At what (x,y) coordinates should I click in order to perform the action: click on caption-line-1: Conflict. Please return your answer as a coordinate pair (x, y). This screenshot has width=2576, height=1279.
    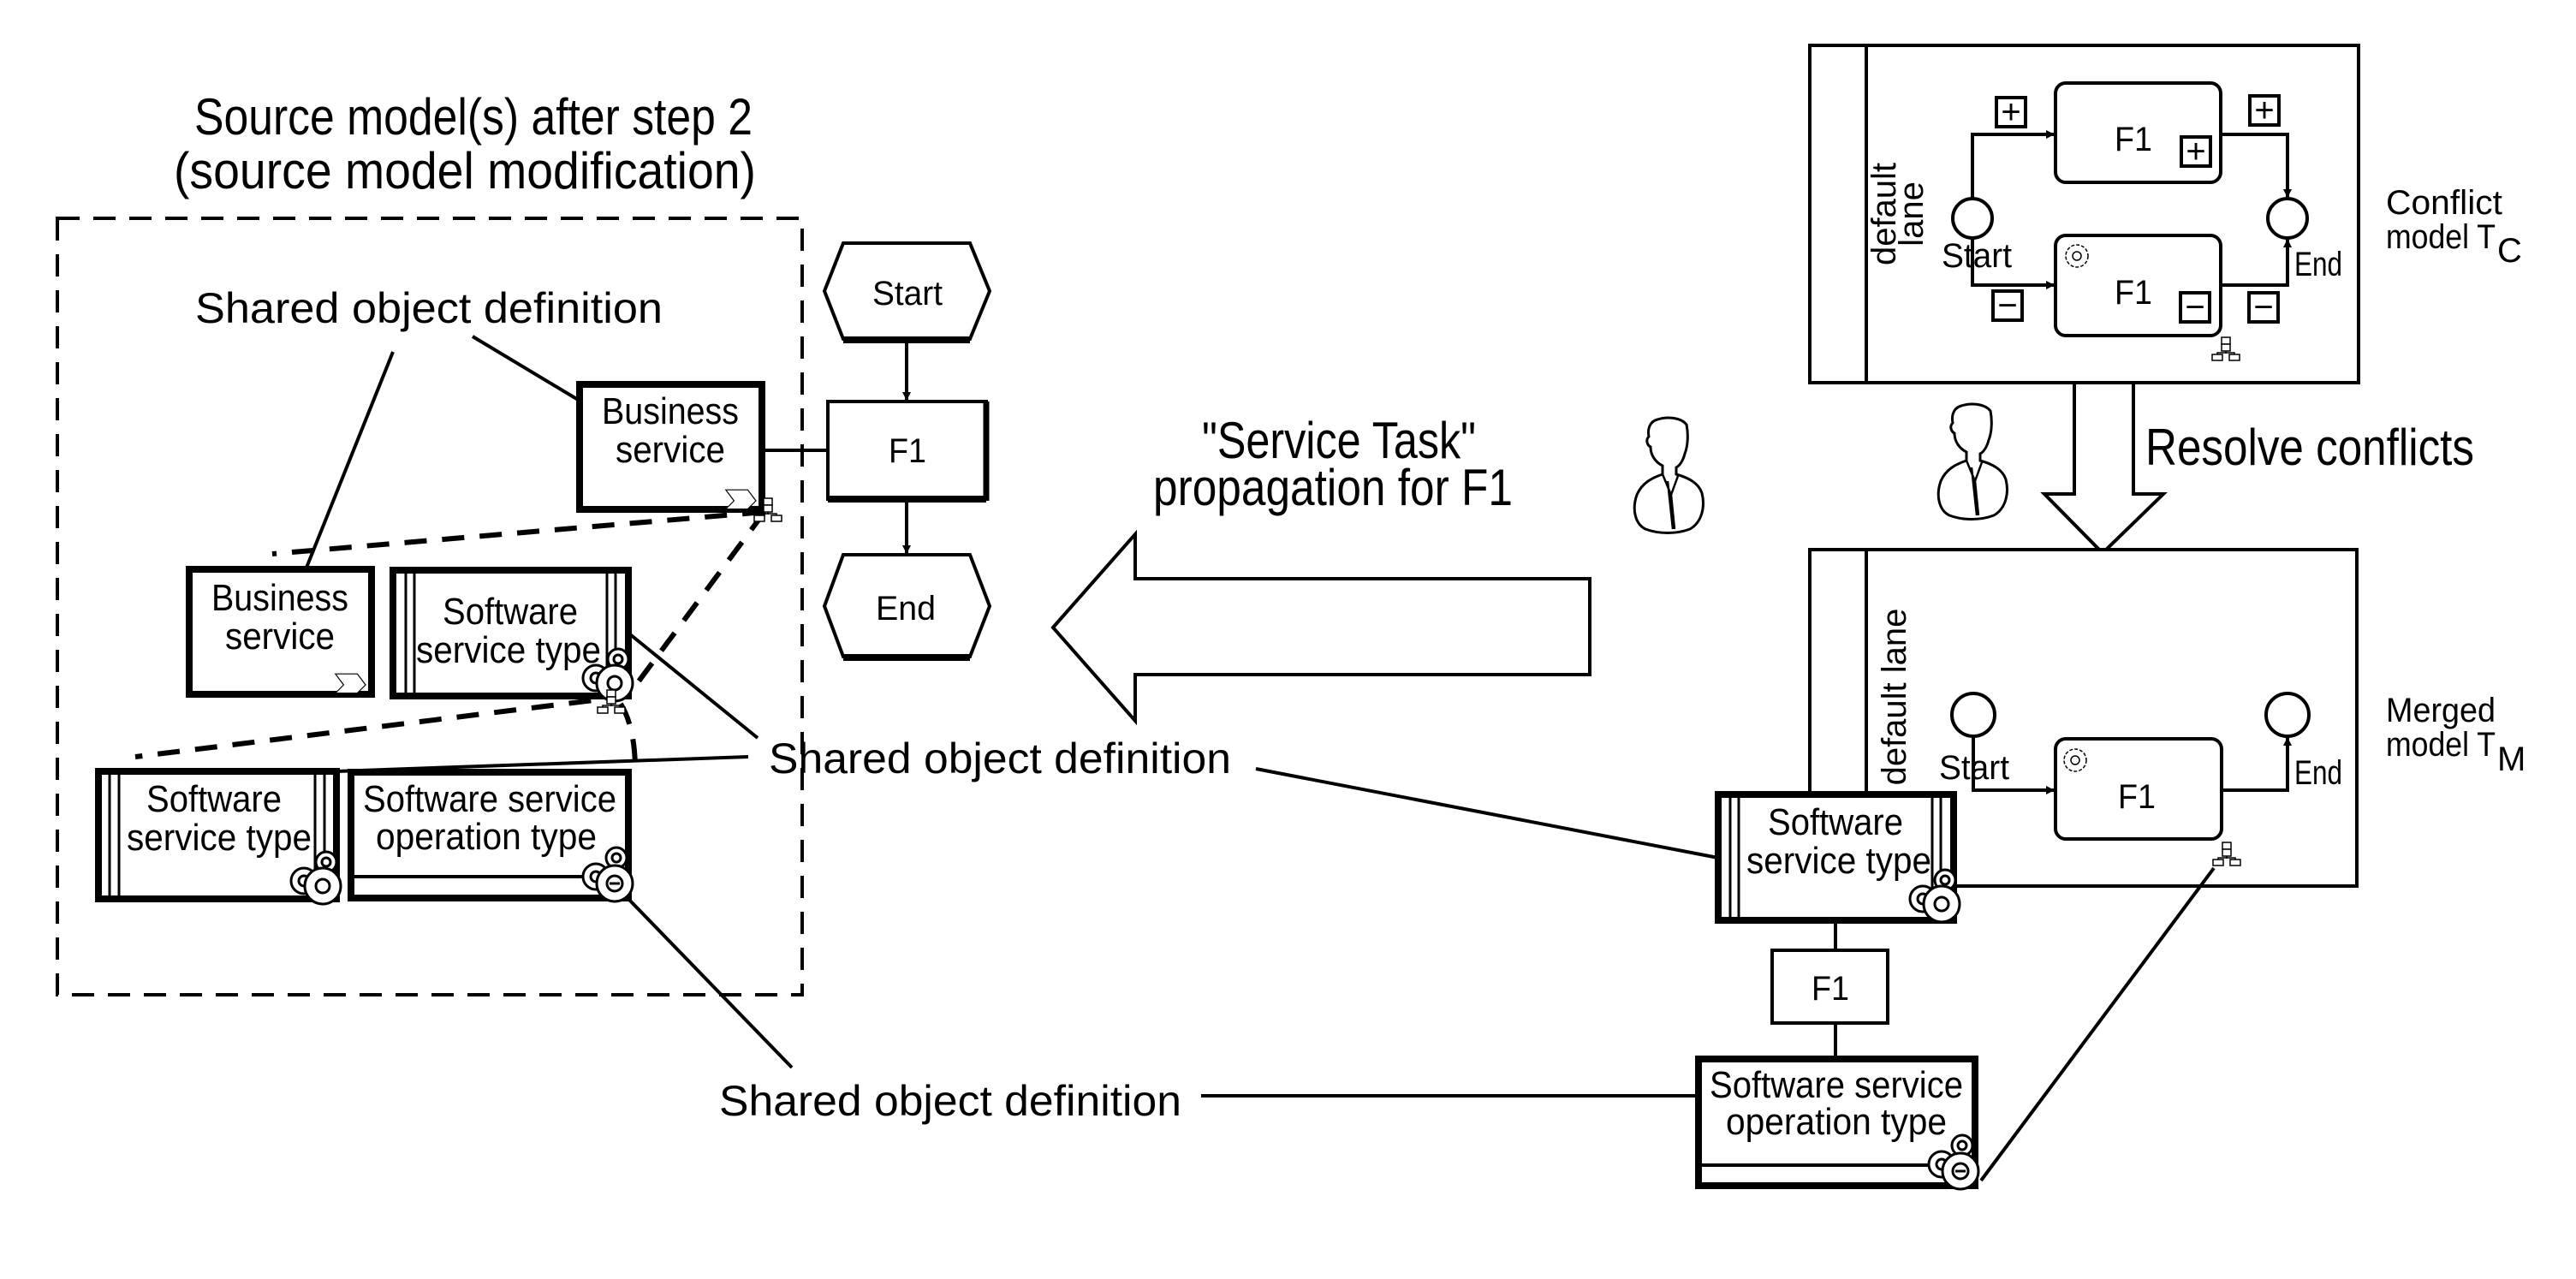
    Looking at the image, I should click on (2444, 203).